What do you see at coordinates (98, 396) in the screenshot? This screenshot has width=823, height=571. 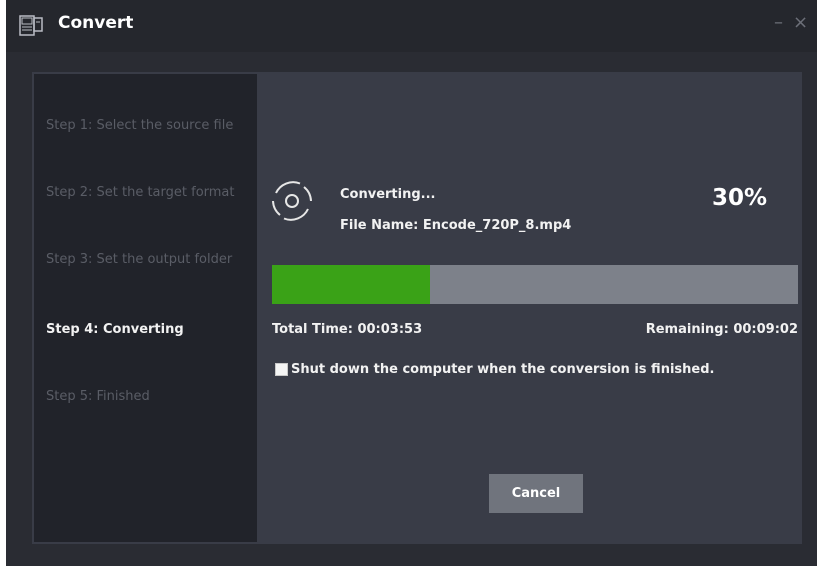 I see `step-finished: Step 5: Finished` at bounding box center [98, 396].